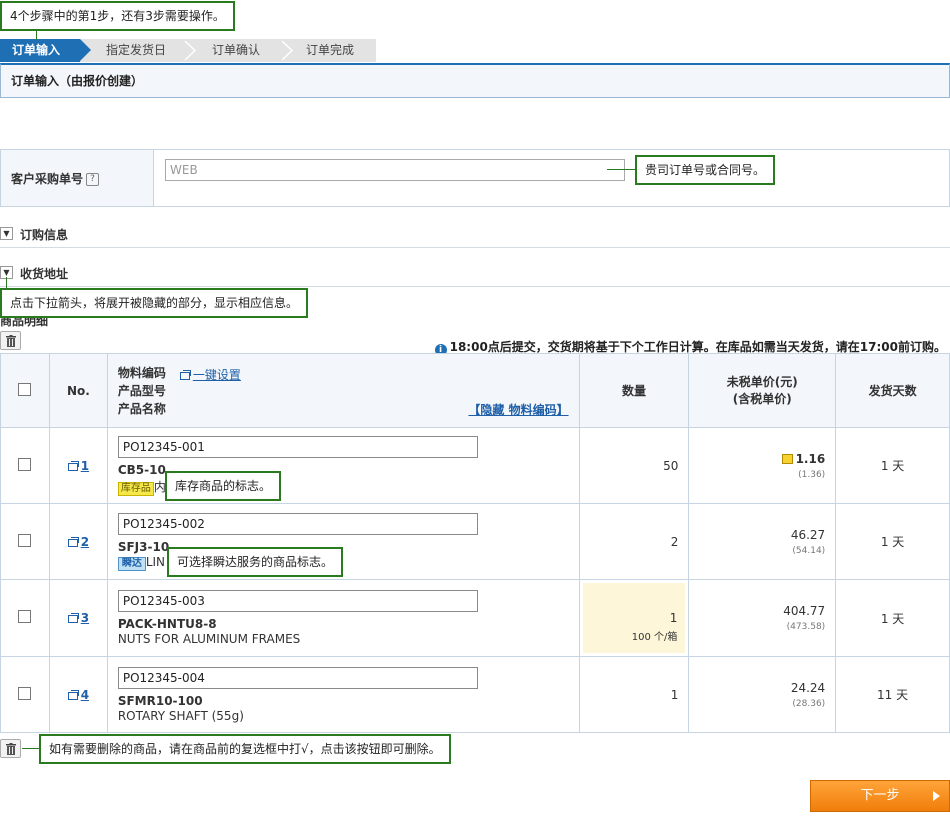  I want to click on product-name: LIN, so click(155, 561).